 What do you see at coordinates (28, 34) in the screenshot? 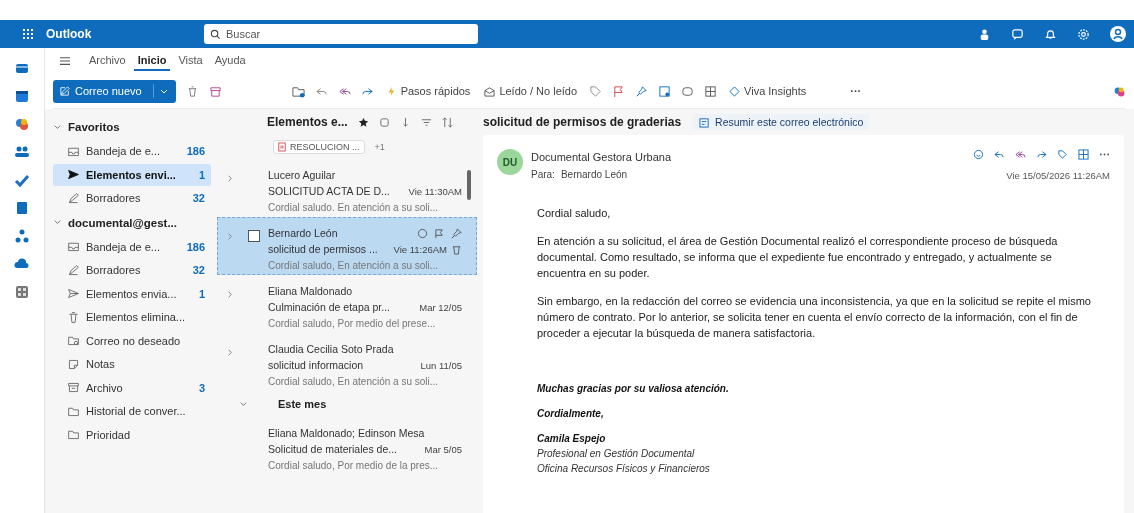
I see `app-launcher-icon` at bounding box center [28, 34].